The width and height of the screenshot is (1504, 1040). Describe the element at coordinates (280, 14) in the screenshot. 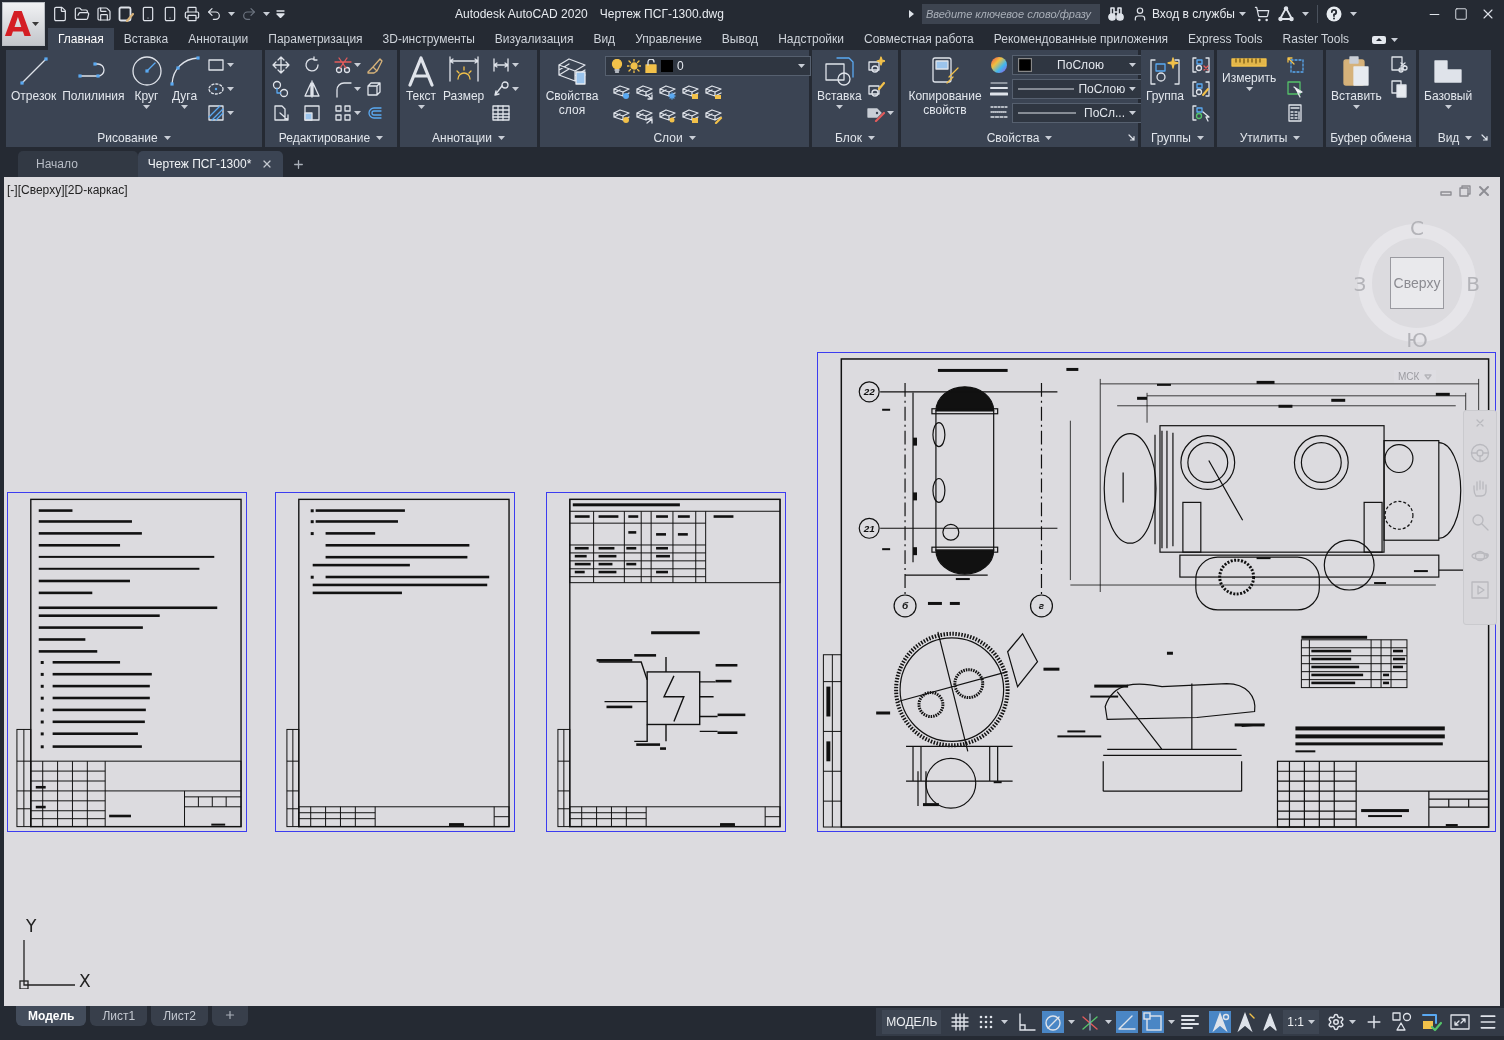

I see `customize-caret-icon` at that location.